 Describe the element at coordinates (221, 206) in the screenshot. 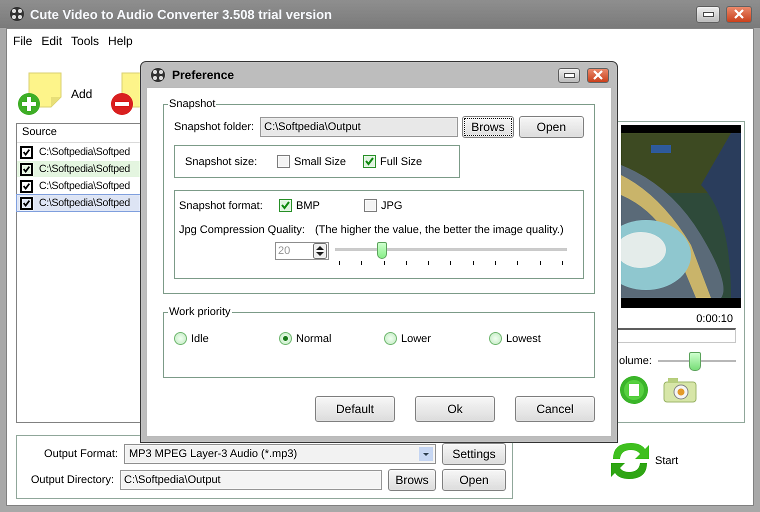

I see `snapshot-format-label: Snapshot format:` at that location.